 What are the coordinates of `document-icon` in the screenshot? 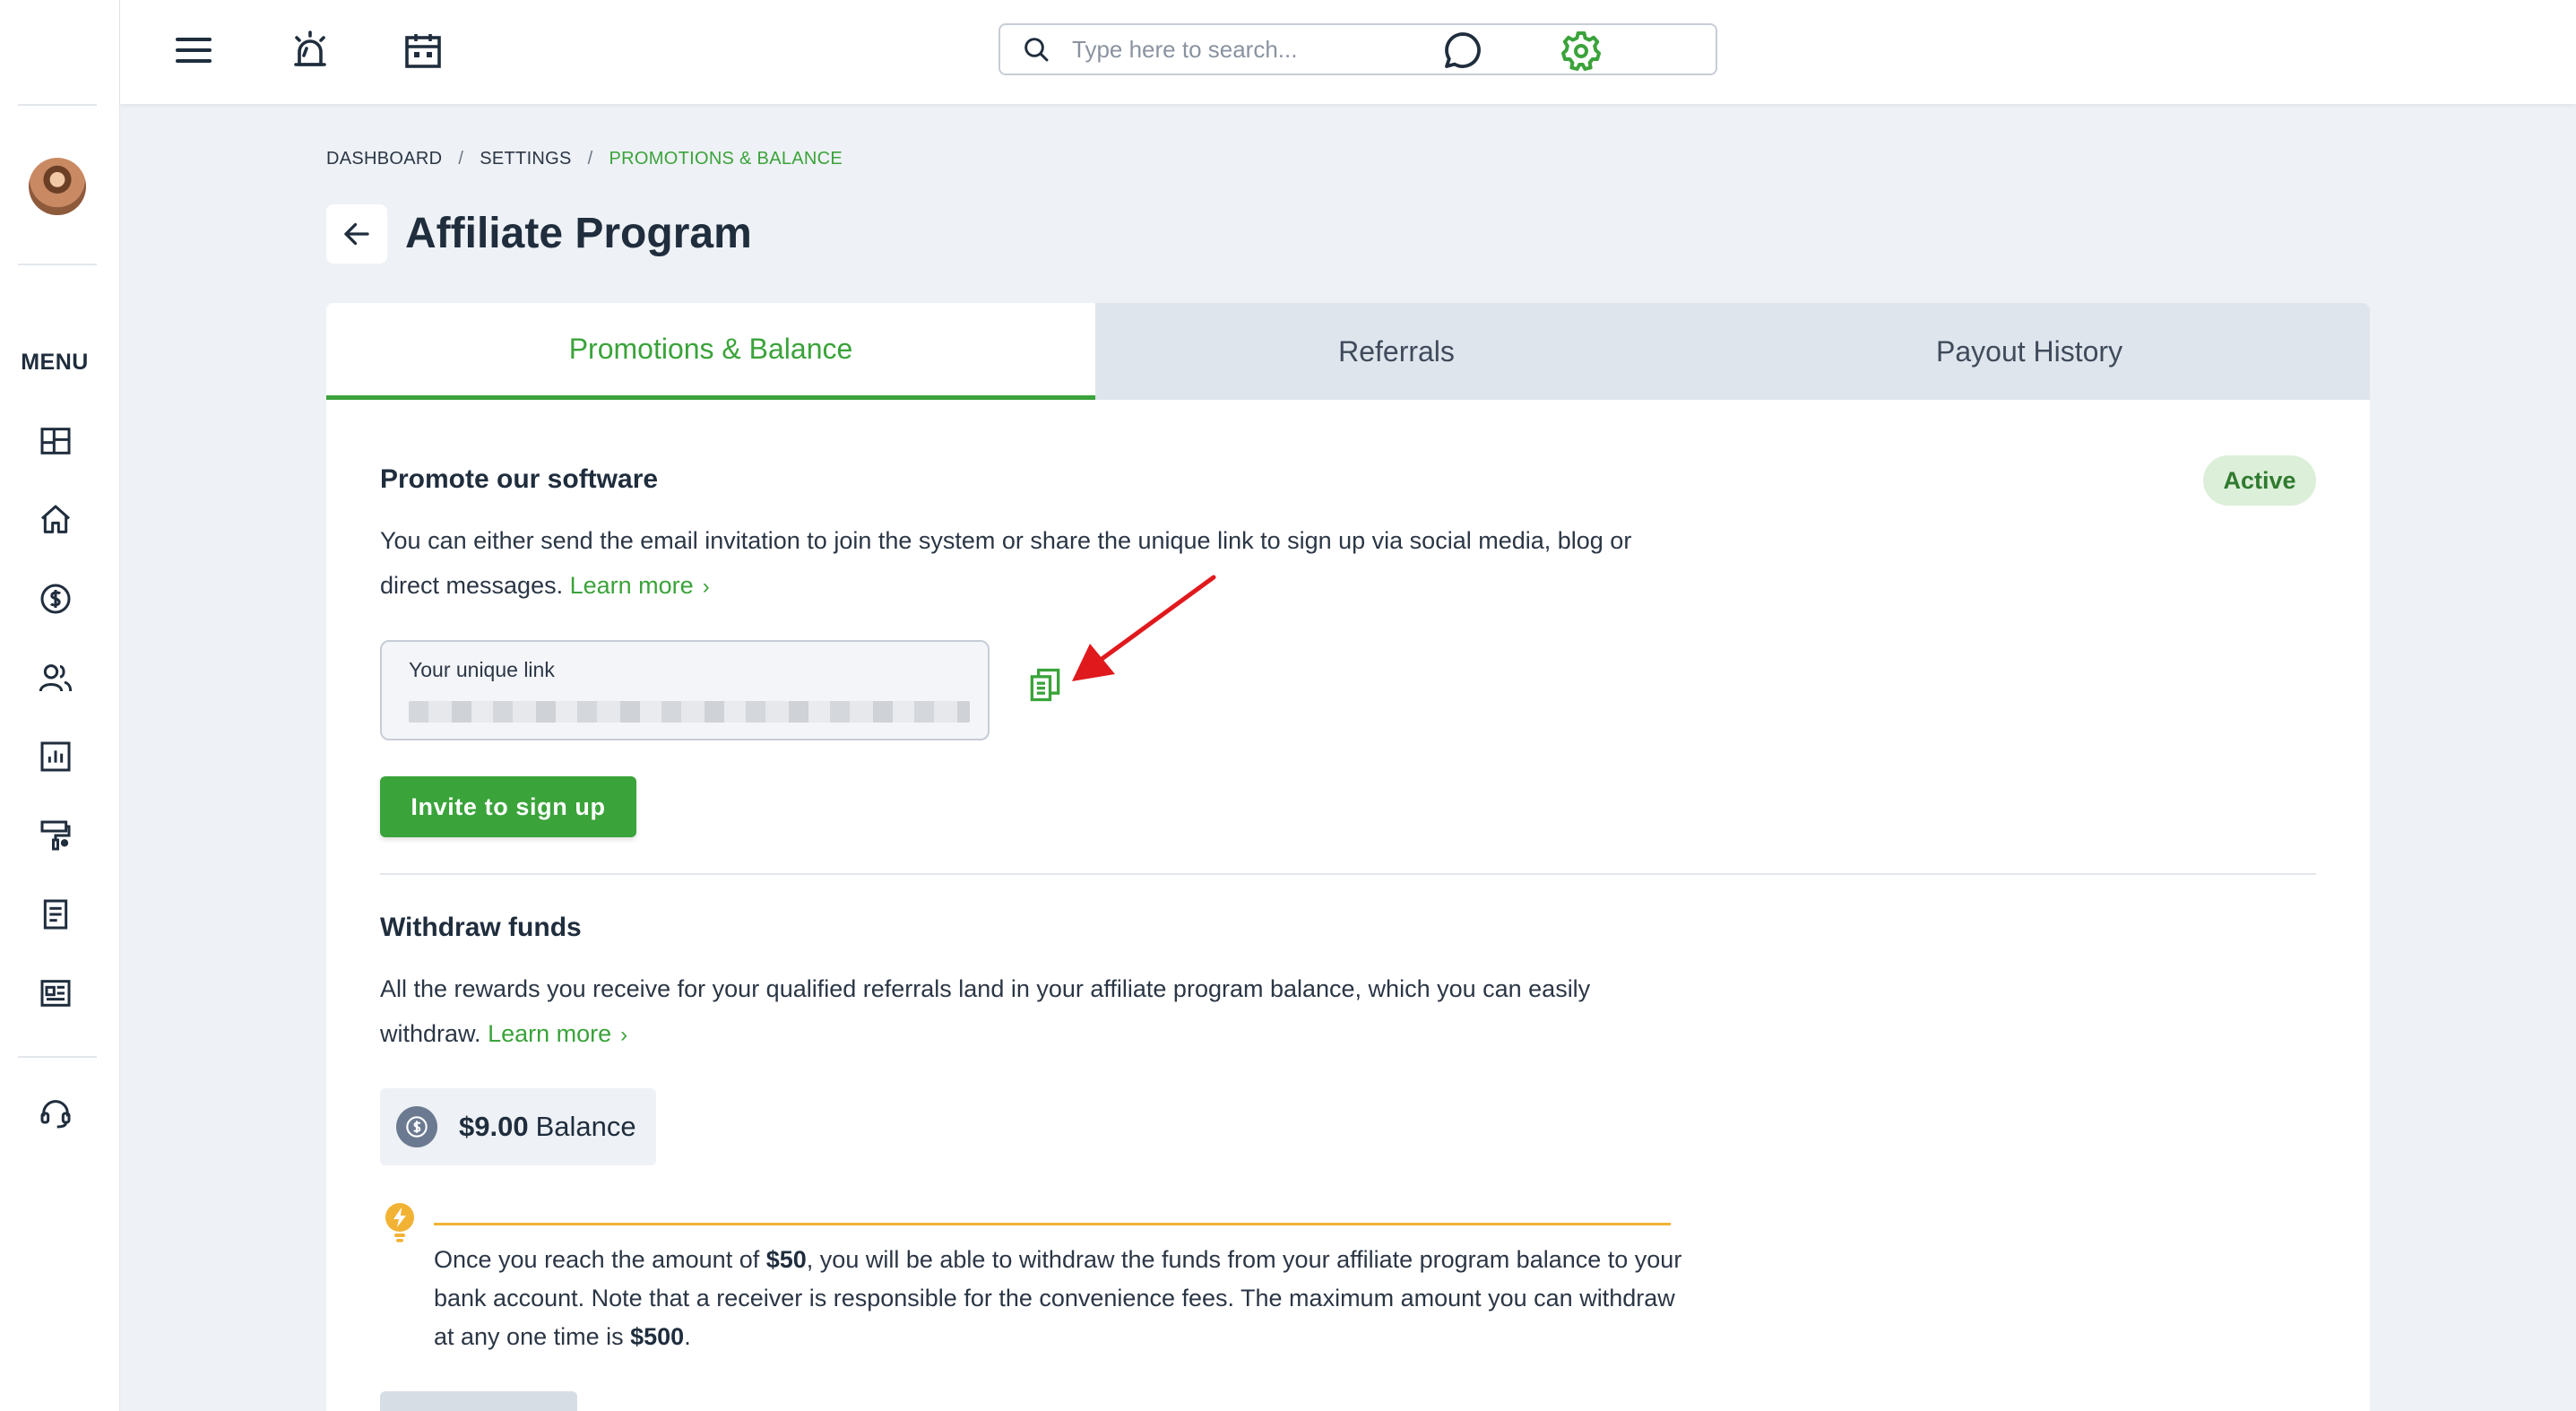 It's located at (55, 914).